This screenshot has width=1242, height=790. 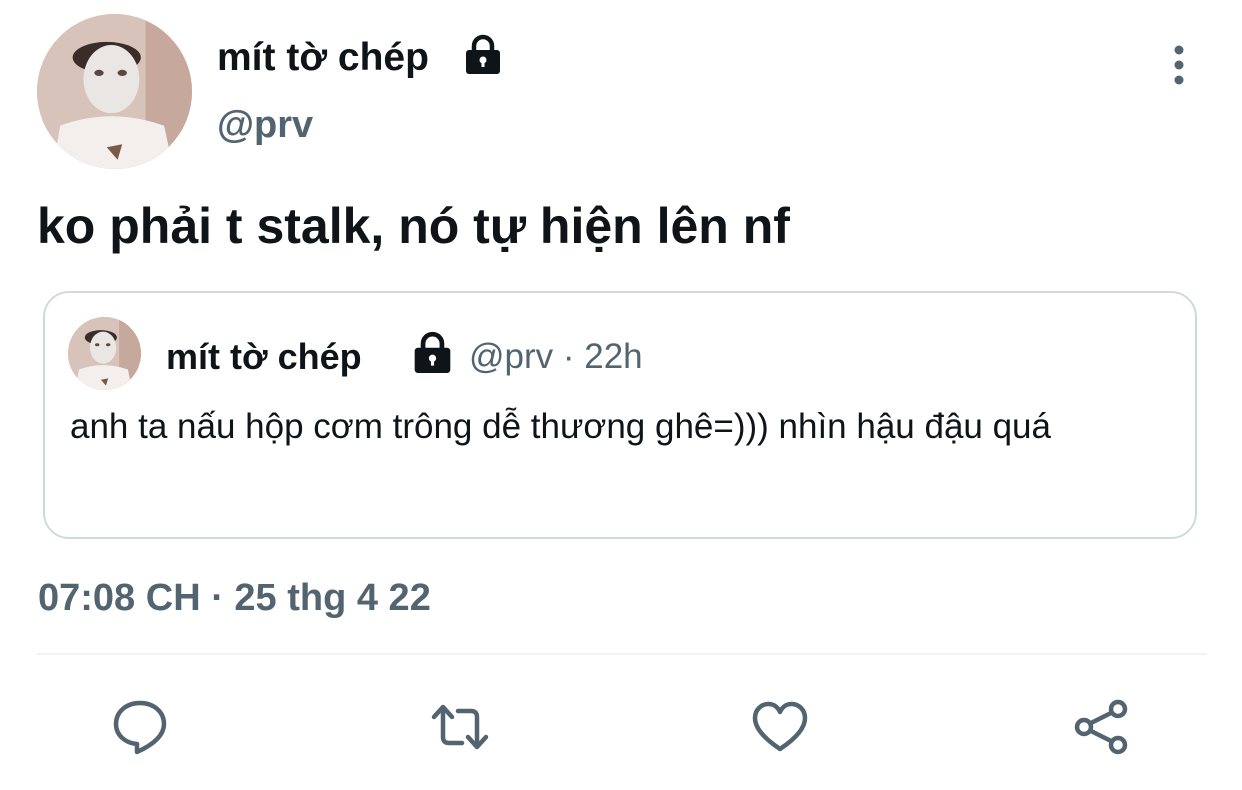 I want to click on quoted-handle-time: @prv · 22h, so click(x=556, y=356).